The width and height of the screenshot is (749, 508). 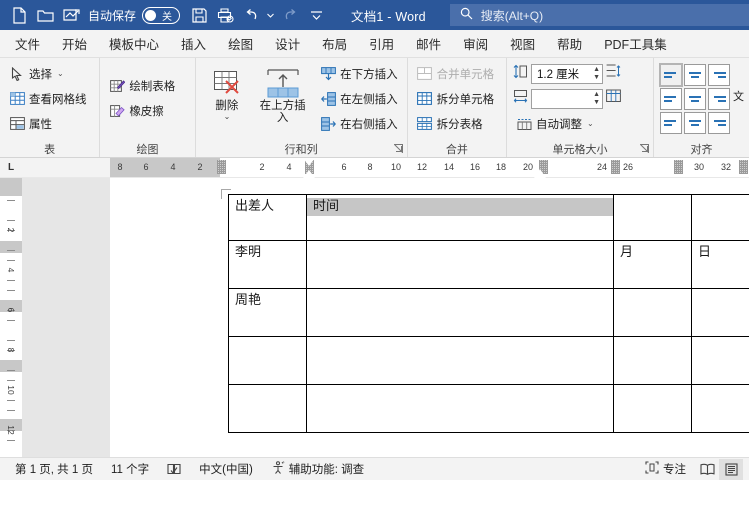 I want to click on insert-below-button: 在下方插入, so click(x=359, y=73).